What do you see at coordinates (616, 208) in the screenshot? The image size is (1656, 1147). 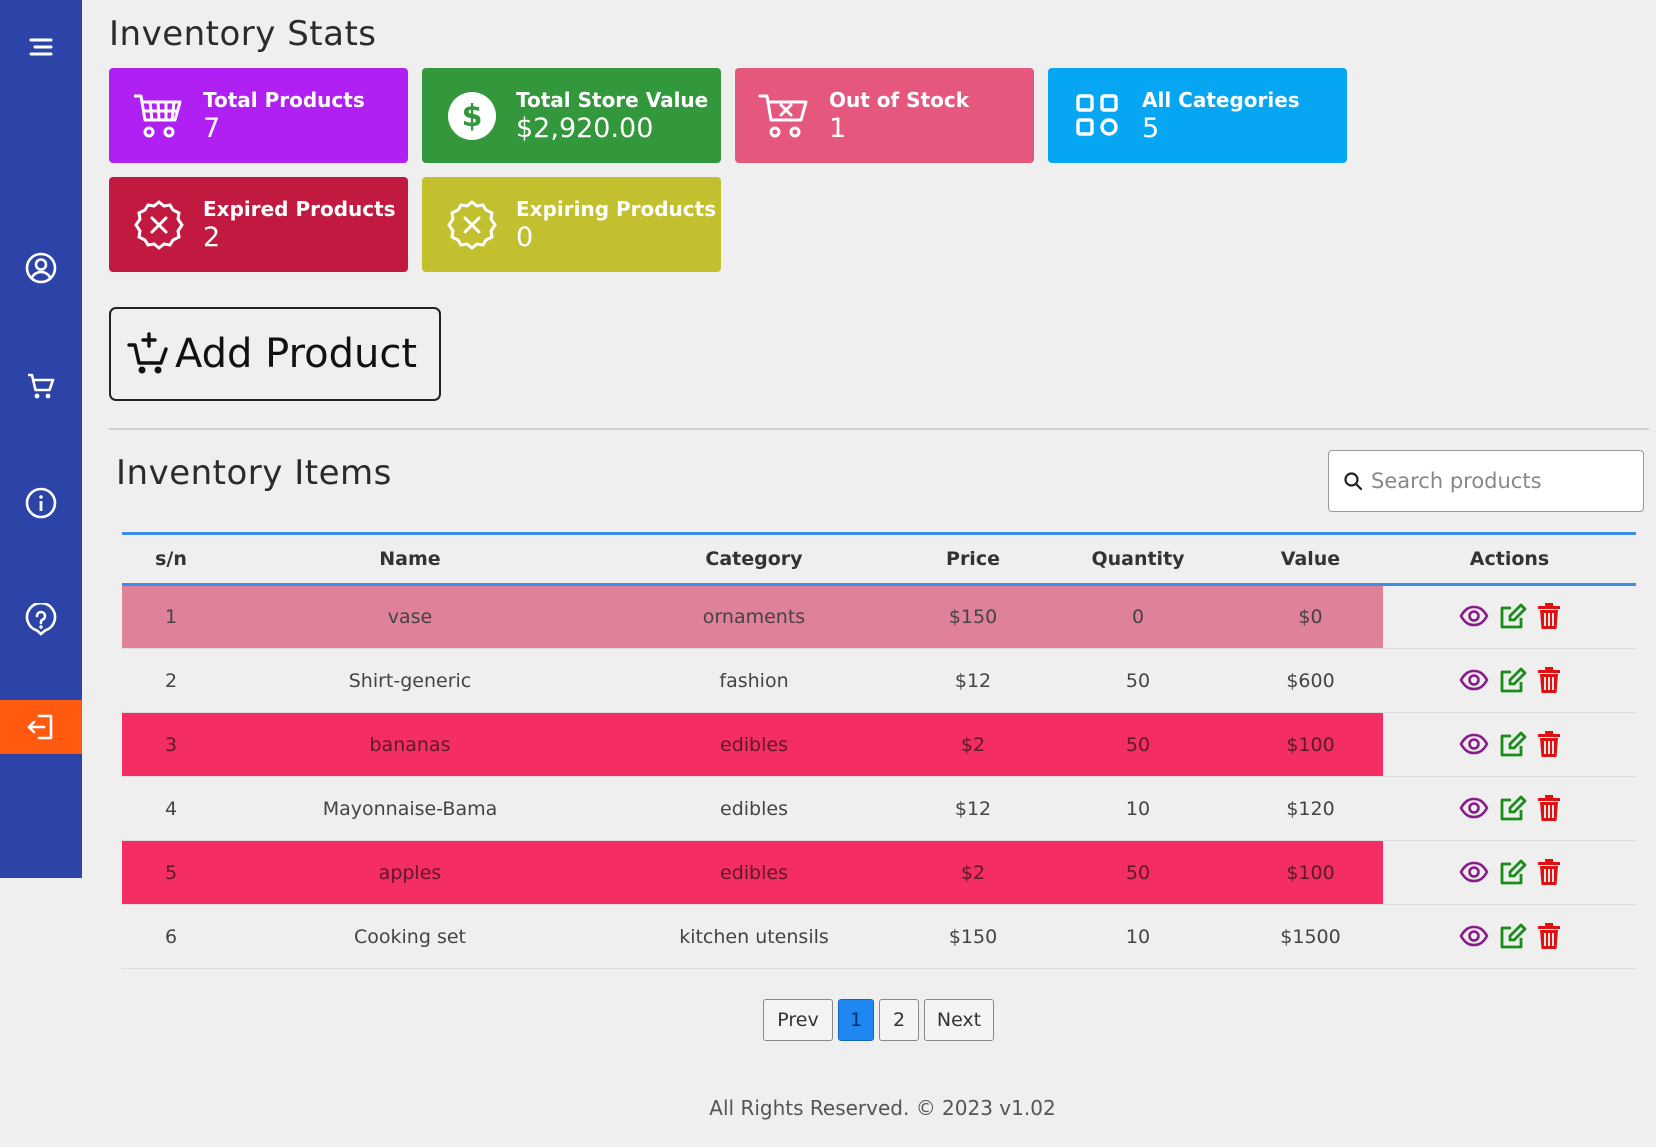 I see `card-label: Expiring Products` at bounding box center [616, 208].